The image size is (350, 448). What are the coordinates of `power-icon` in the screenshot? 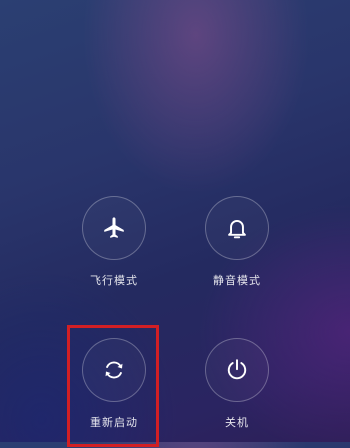 It's located at (237, 370).